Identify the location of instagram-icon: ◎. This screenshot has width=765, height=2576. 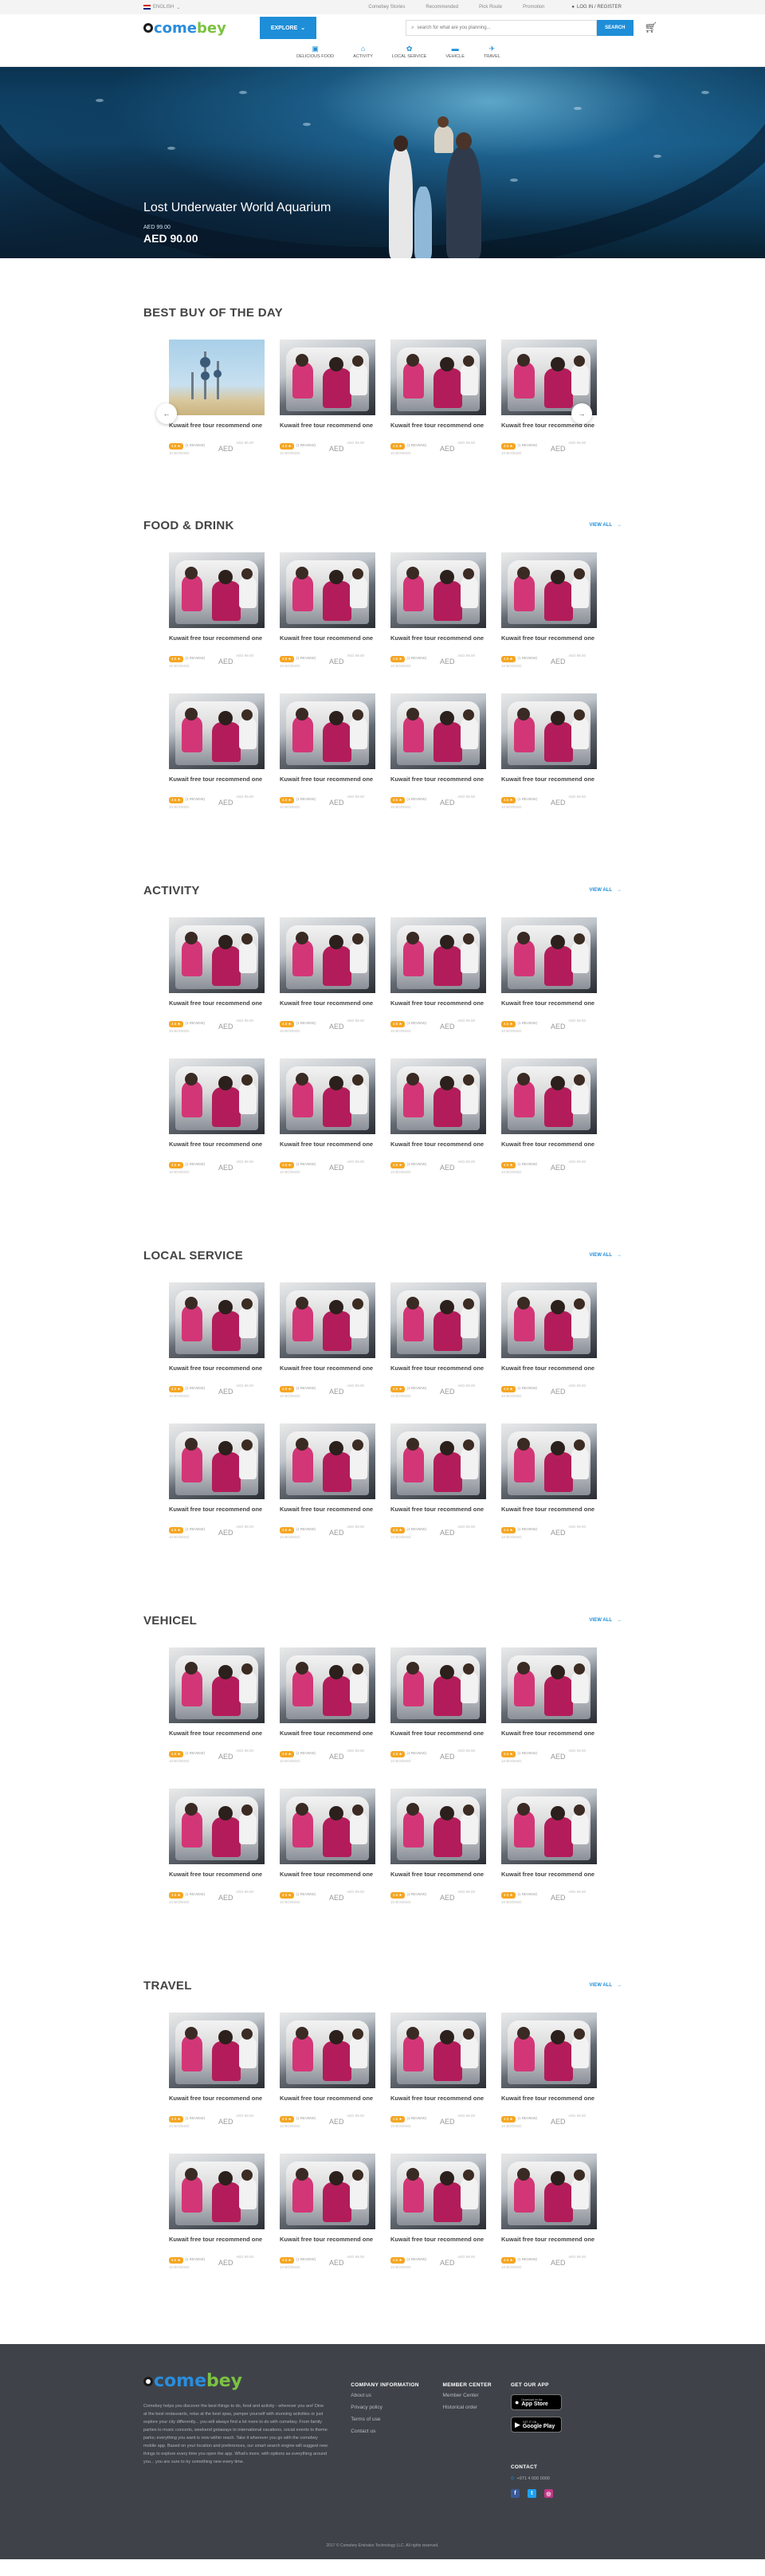
(548, 2493).